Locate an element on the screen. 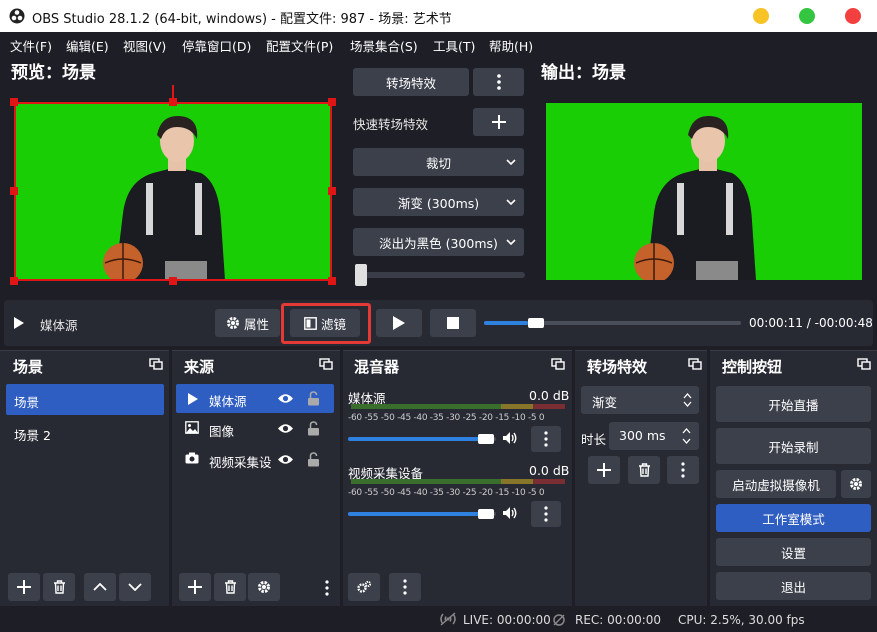  maximize-button is located at coordinates (807, 16).